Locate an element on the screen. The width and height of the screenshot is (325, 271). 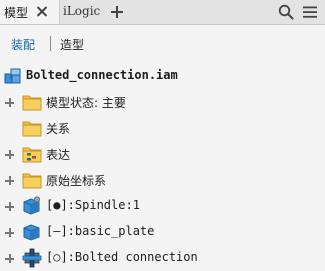
browser-mode-toolbar: 装配 造型 is located at coordinates (162, 44).